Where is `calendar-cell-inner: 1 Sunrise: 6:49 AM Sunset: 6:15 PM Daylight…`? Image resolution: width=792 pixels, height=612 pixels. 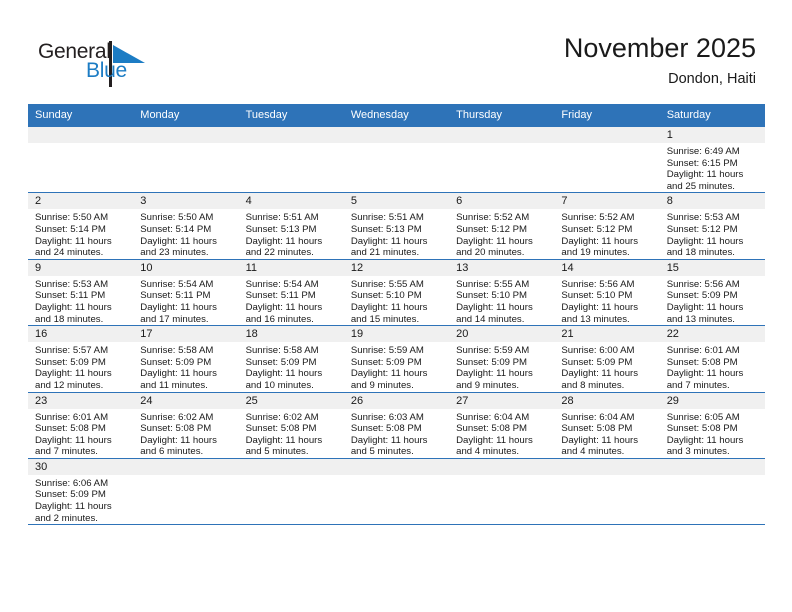
calendar-cell-inner: 1 Sunrise: 6:49 AM Sunset: 6:15 PM Daylight… is located at coordinates (712, 159).